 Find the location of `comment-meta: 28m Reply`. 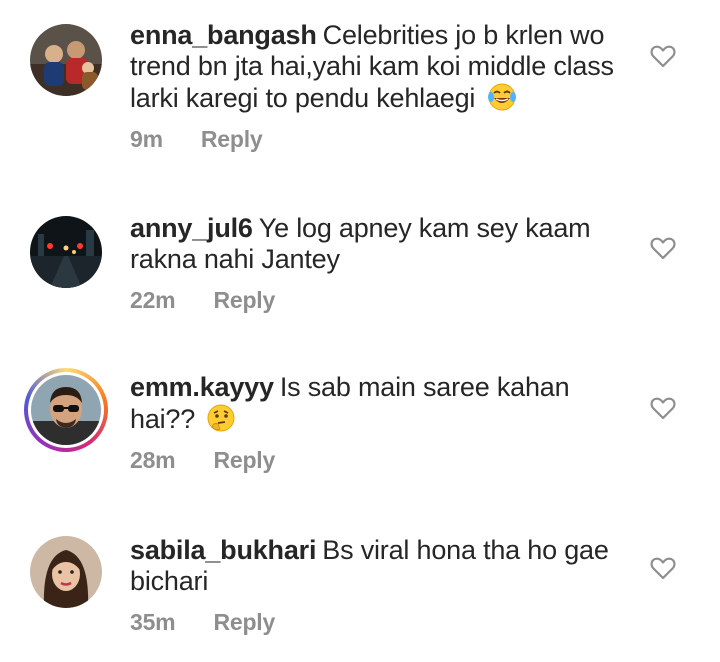

comment-meta: 28m Reply is located at coordinates (380, 460).